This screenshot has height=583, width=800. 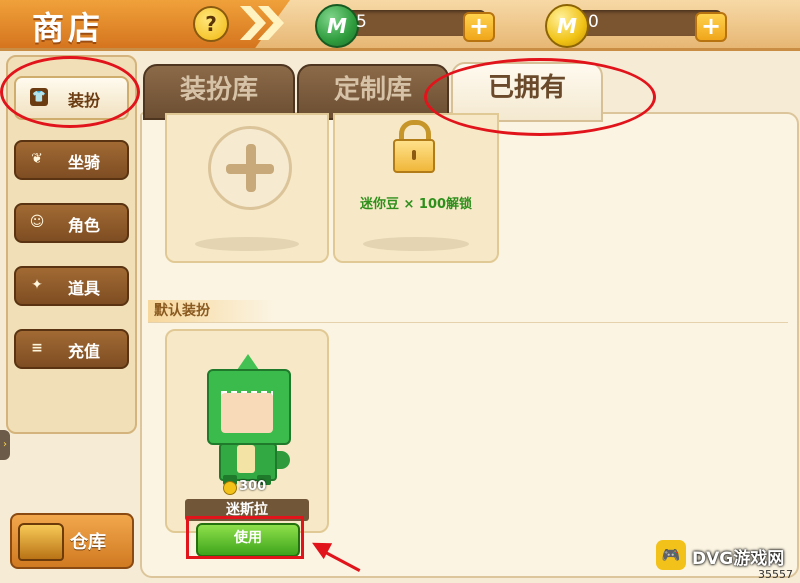 I want to click on outfit-price: 300, so click(x=247, y=487).